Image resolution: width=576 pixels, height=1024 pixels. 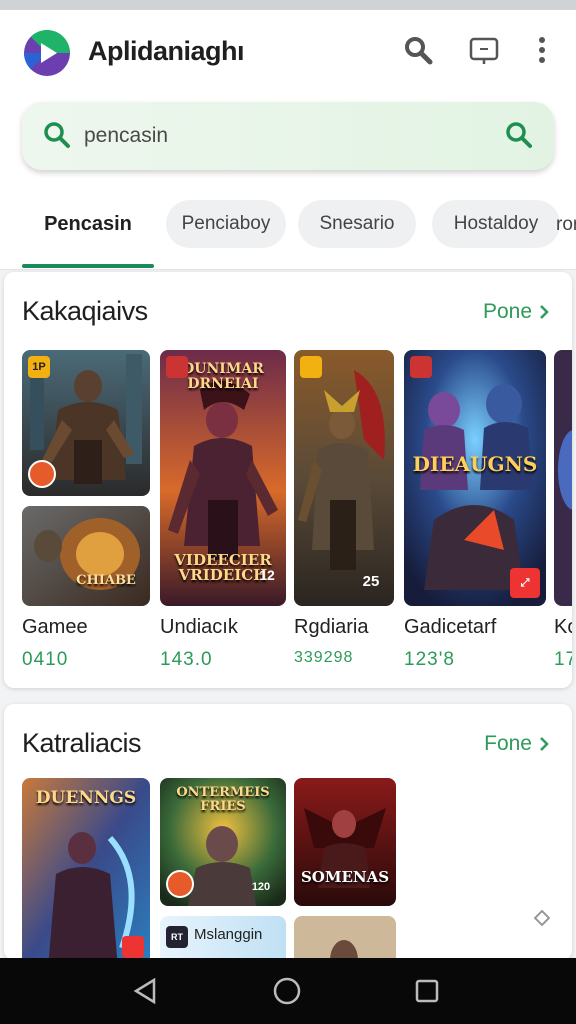 I want to click on app-logo, so click(x=47, y=53).